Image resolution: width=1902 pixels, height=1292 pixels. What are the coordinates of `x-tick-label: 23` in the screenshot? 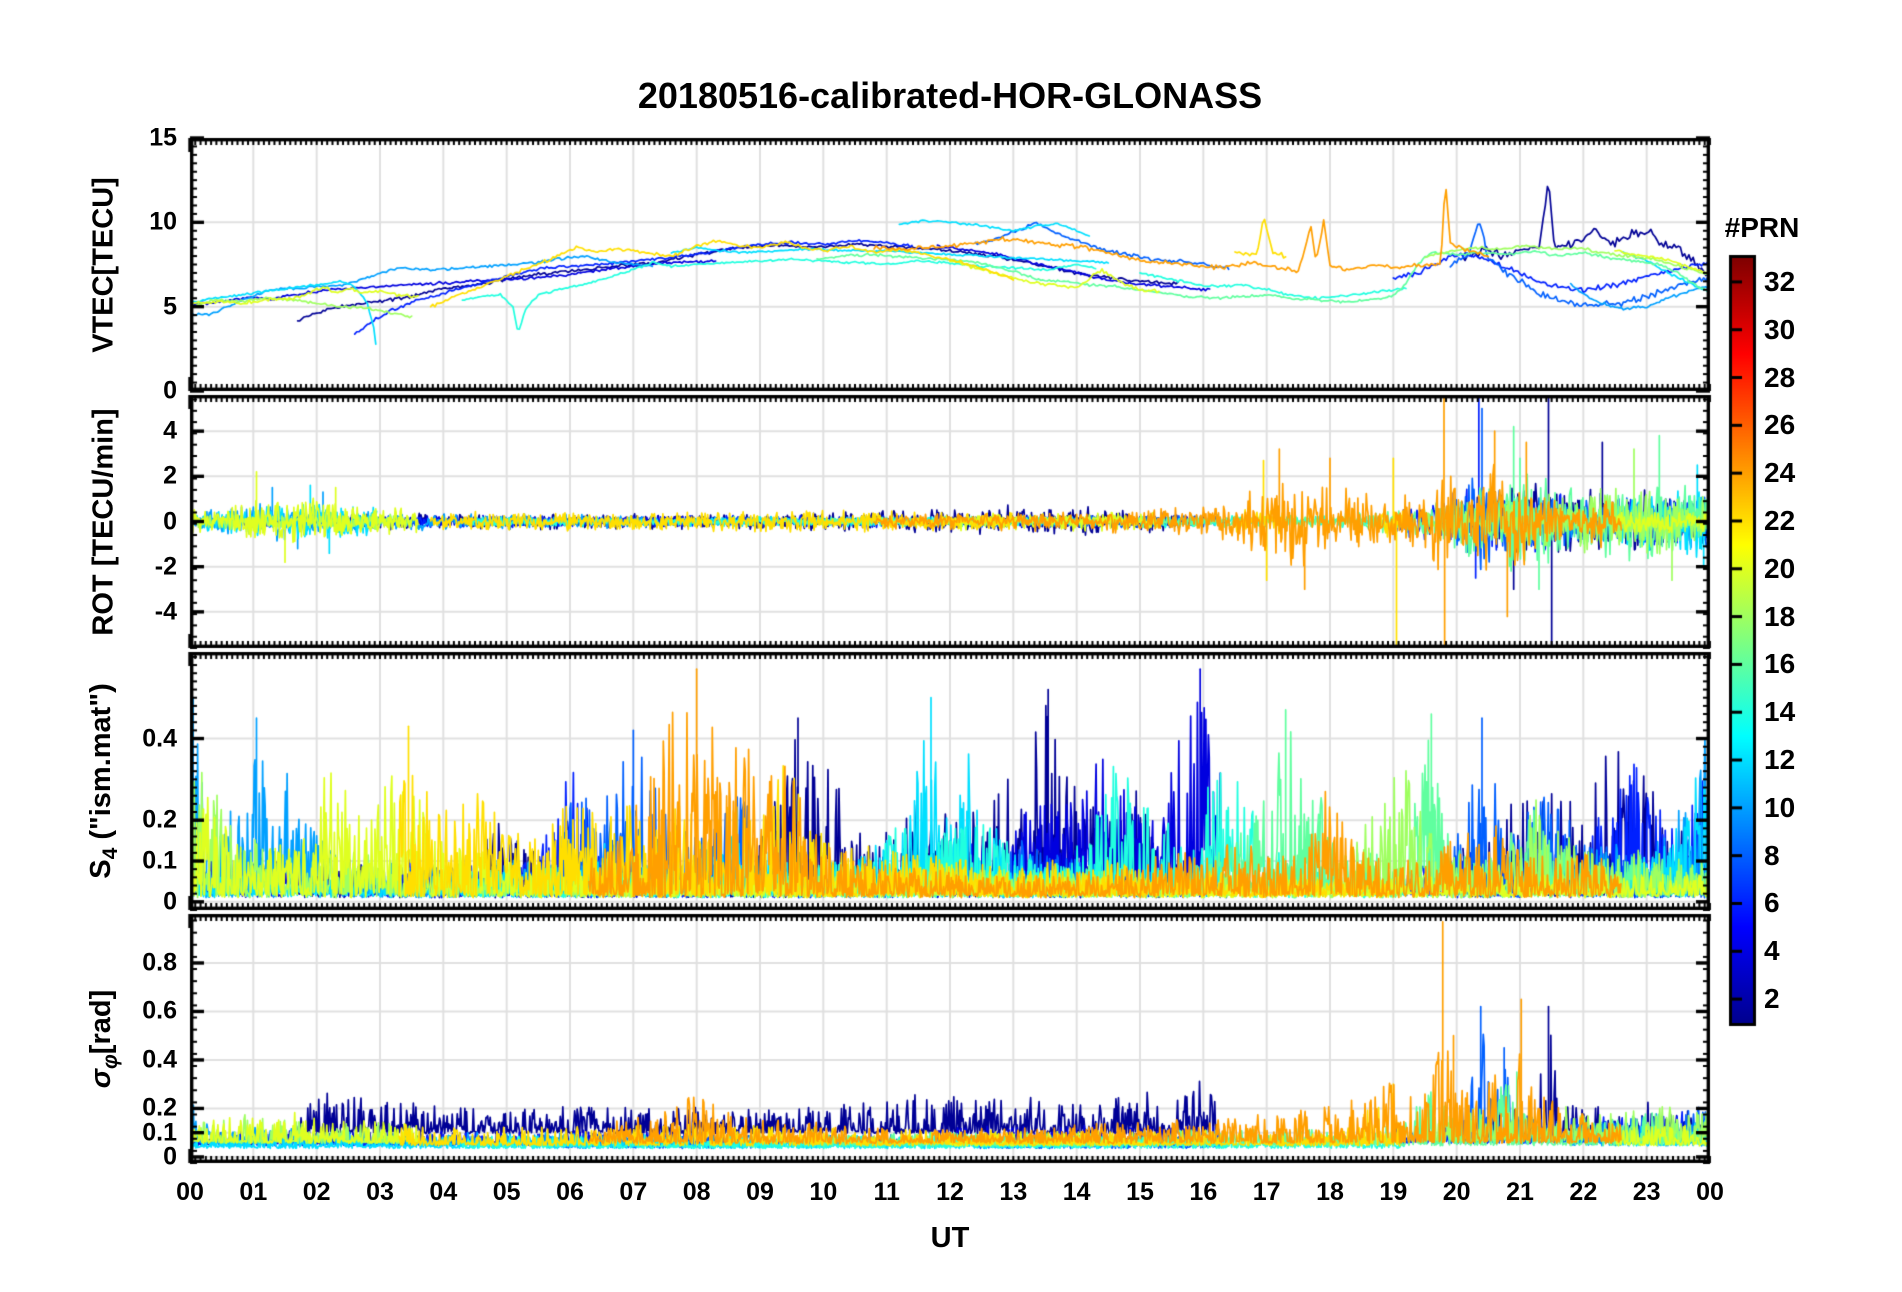 It's located at (1646, 1192).